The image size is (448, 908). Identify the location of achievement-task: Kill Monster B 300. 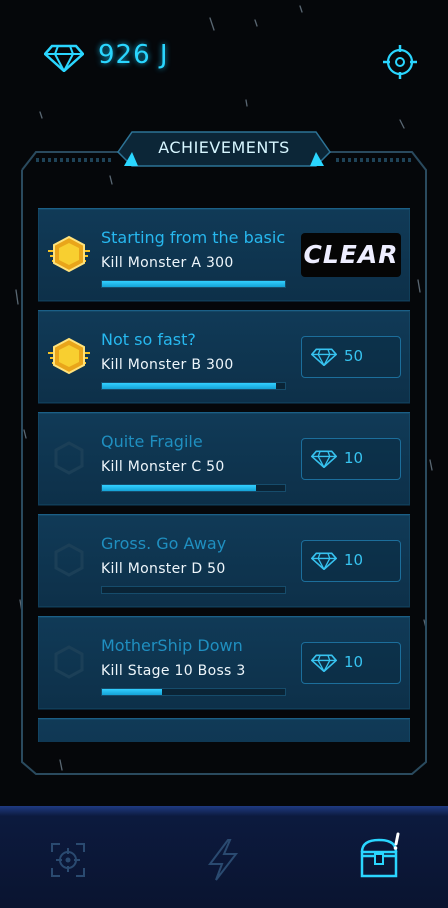
(167, 365).